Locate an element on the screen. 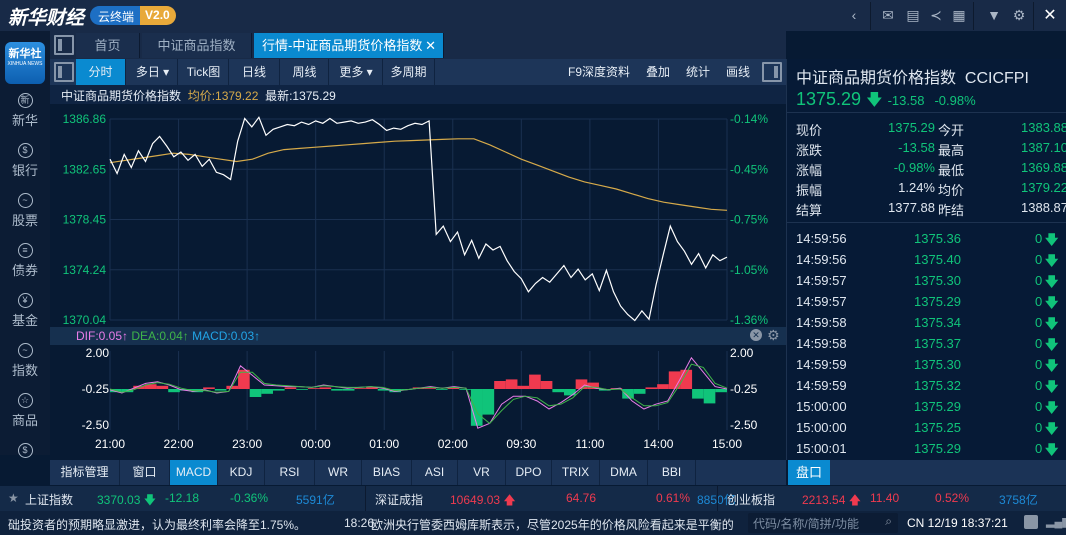 Image resolution: width=1066 pixels, height=535 pixels. indicator-tab-dpo: DPO is located at coordinates (529, 472).